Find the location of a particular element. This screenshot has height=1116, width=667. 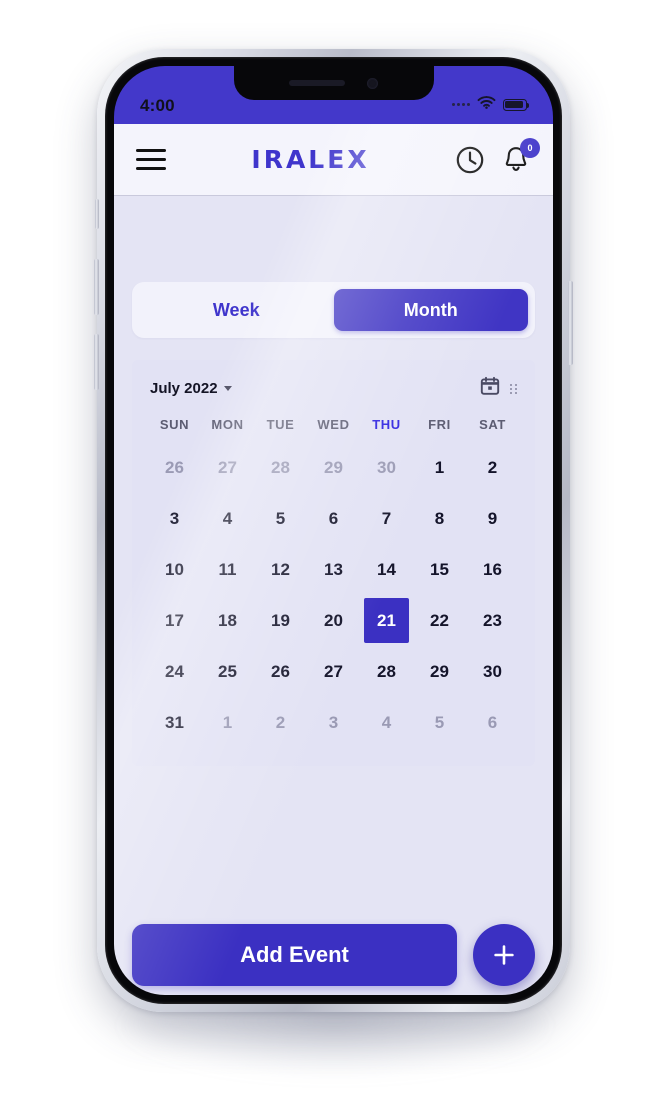

power-button is located at coordinates (570, 323).